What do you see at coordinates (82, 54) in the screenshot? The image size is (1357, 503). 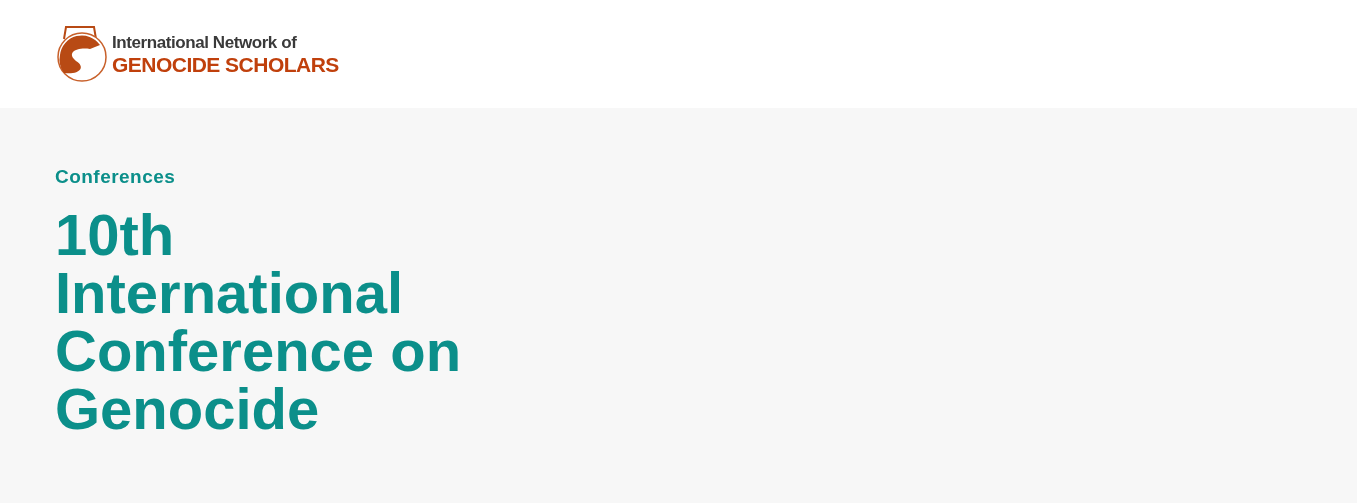 I see `logo-icon` at bounding box center [82, 54].